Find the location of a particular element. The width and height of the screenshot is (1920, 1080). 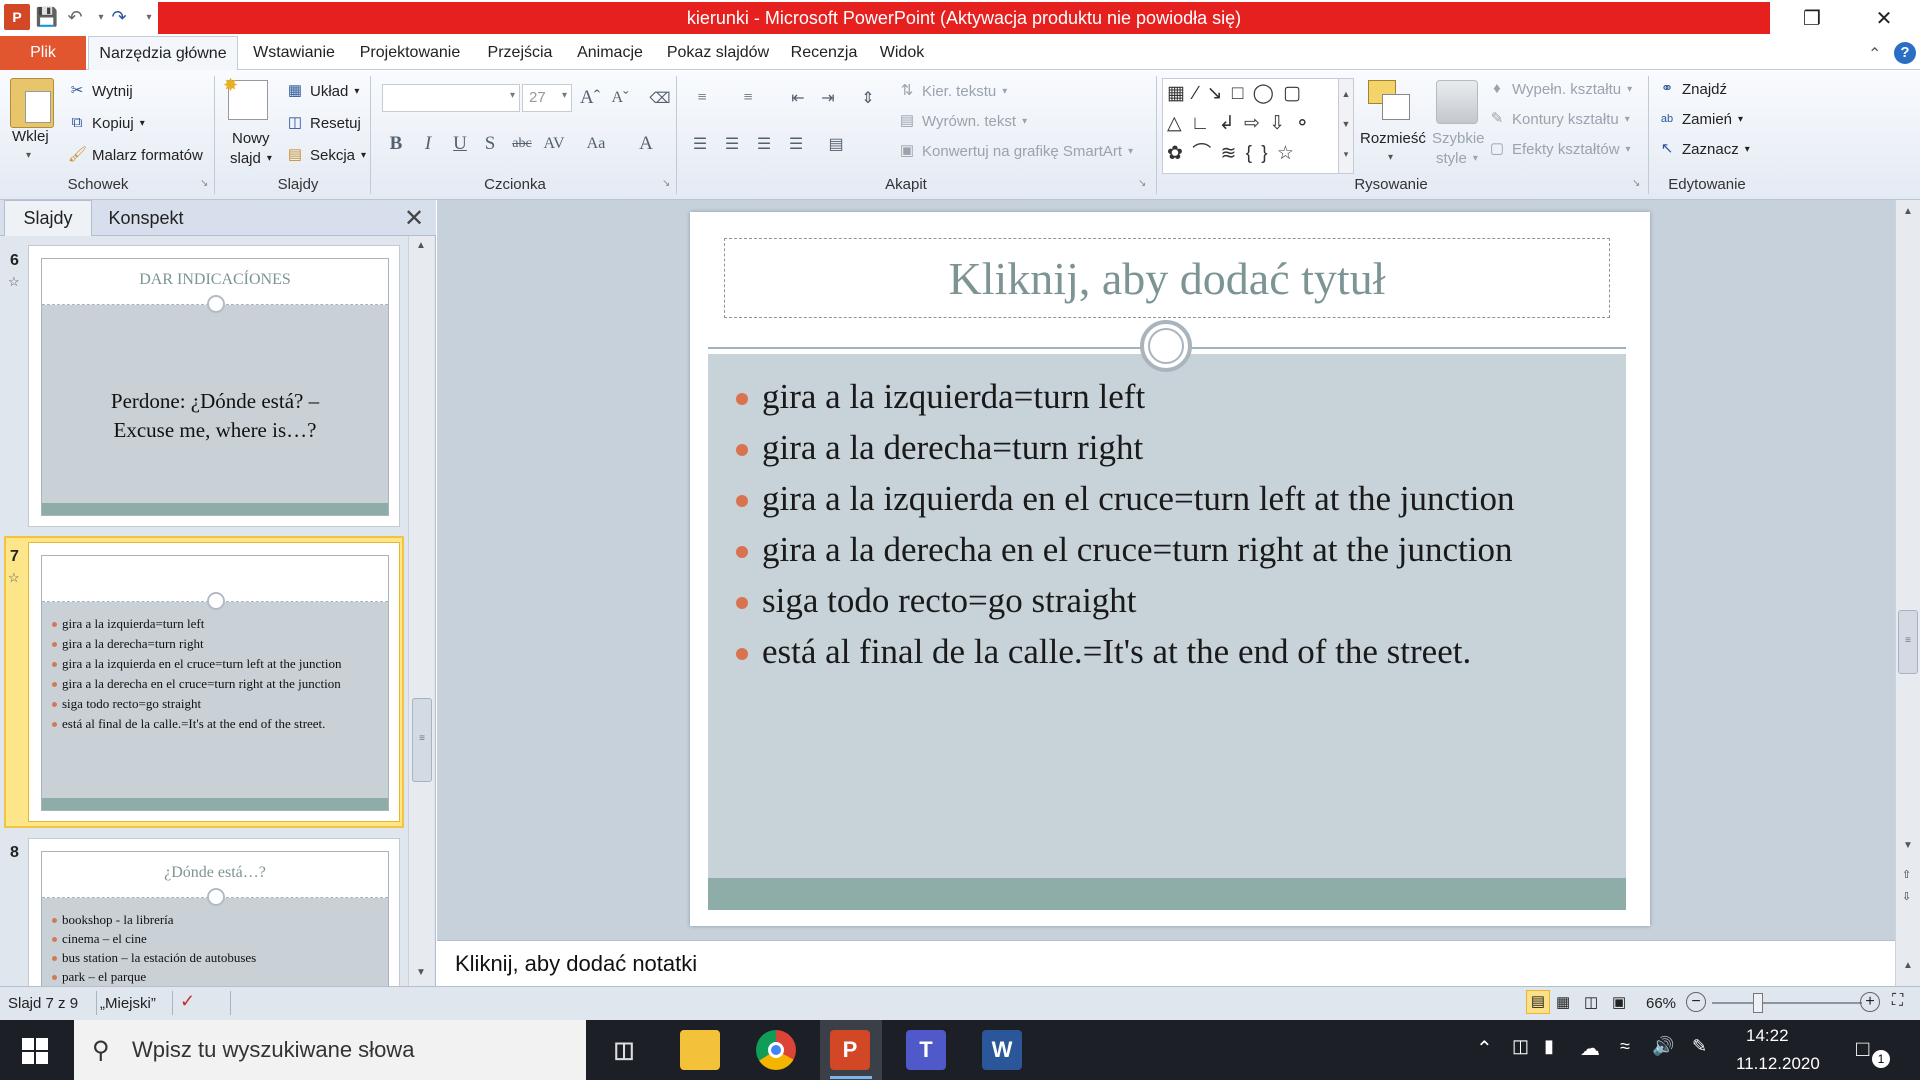

tab-review: Recenzja is located at coordinates (824, 53).